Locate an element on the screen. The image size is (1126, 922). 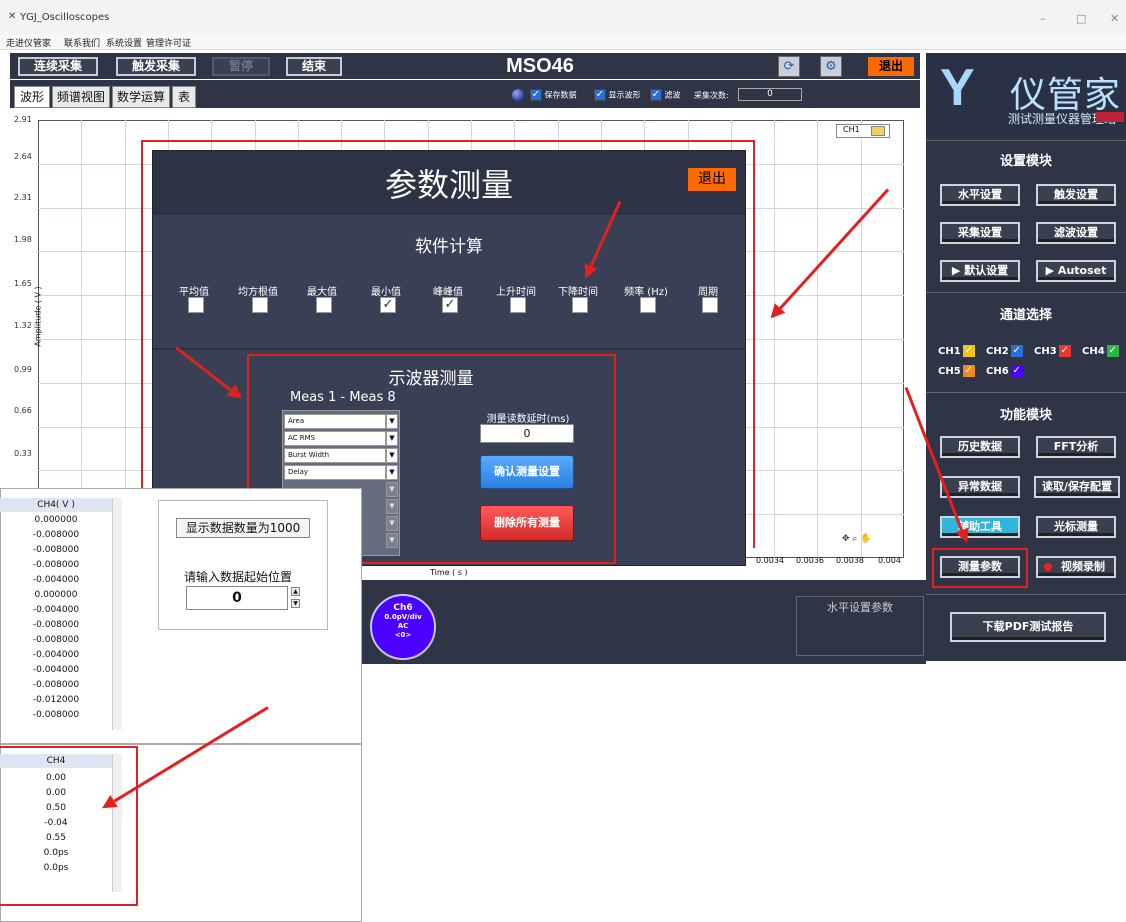
cursor-measure-button: 光标测量 is located at coordinates (1076, 527).